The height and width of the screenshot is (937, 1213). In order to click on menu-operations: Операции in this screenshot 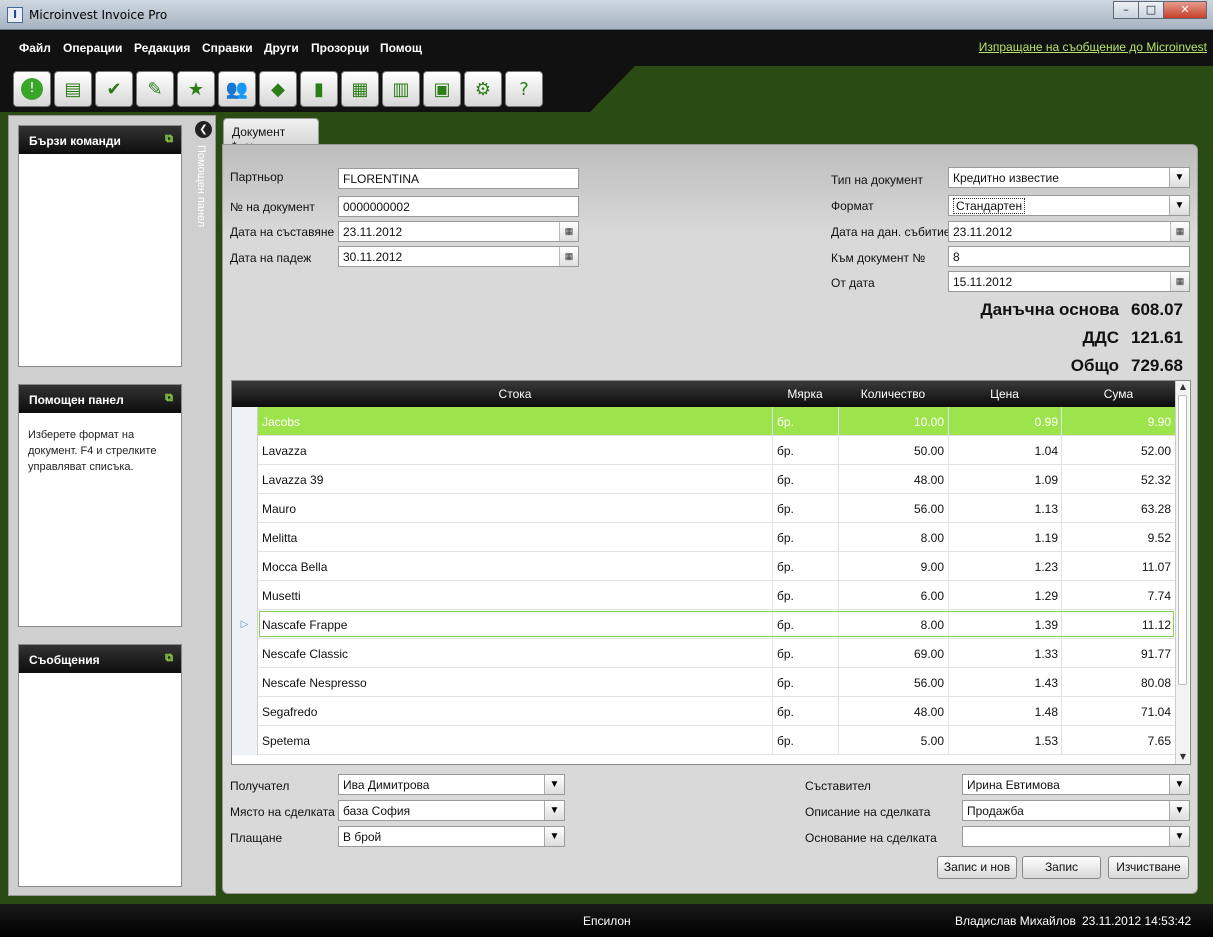, I will do `click(92, 48)`.